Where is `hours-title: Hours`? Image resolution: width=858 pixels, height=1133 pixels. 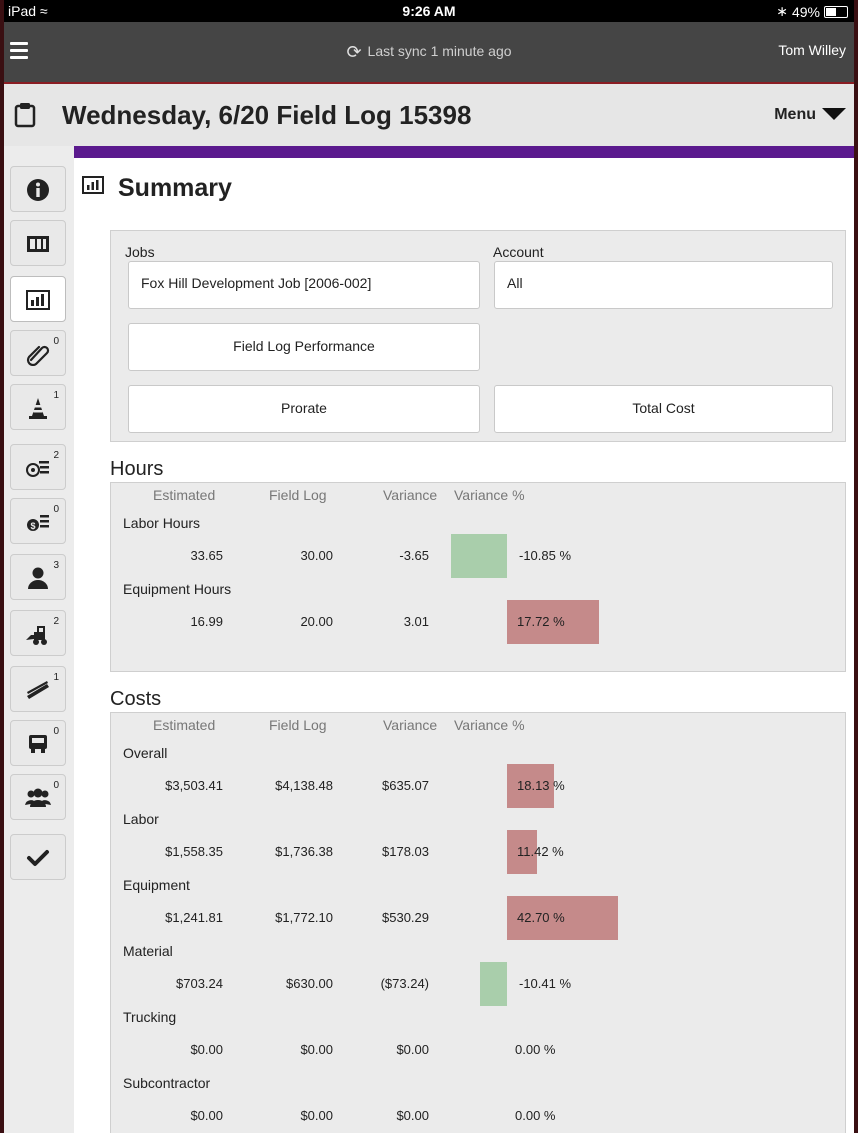
hours-title: Hours is located at coordinates (137, 469).